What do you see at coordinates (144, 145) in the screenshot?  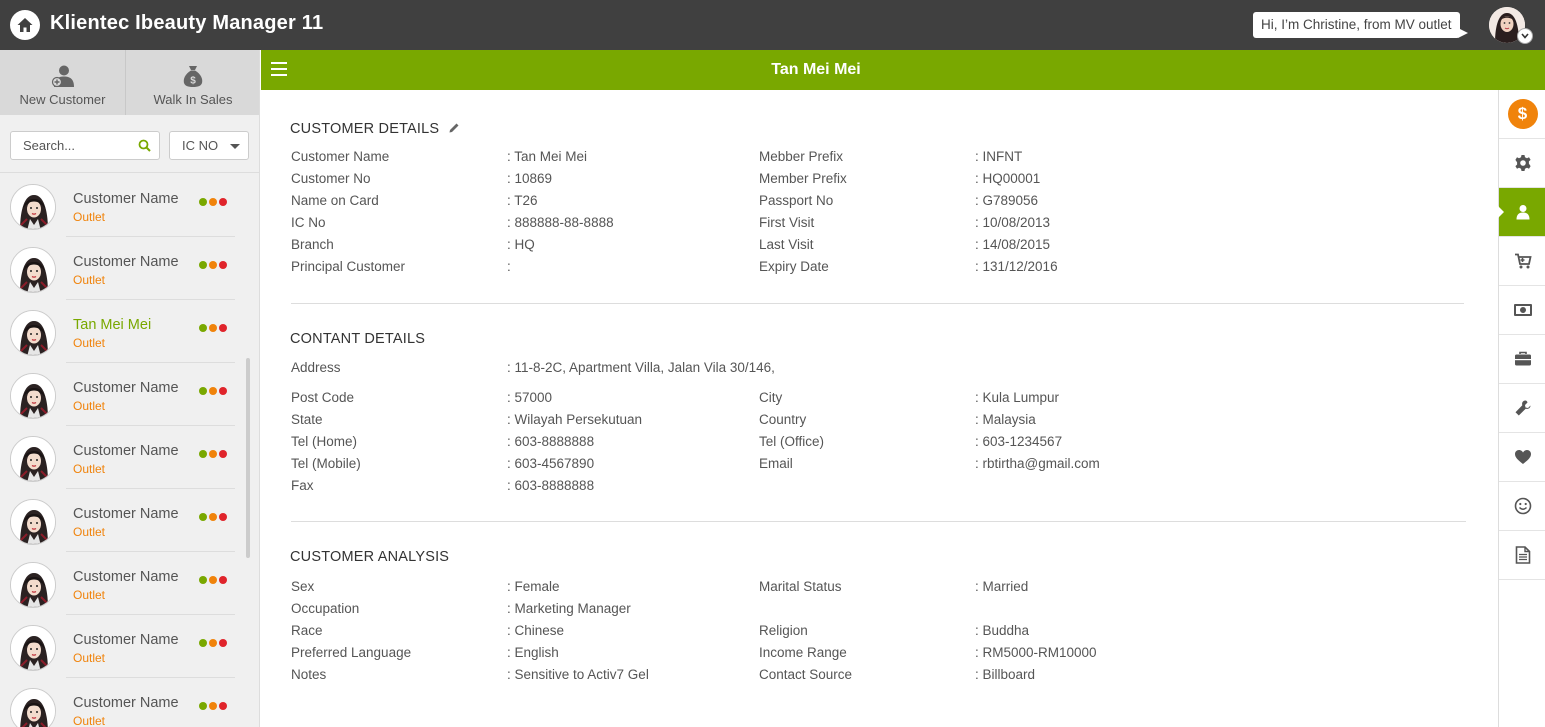 I see `search-icon` at bounding box center [144, 145].